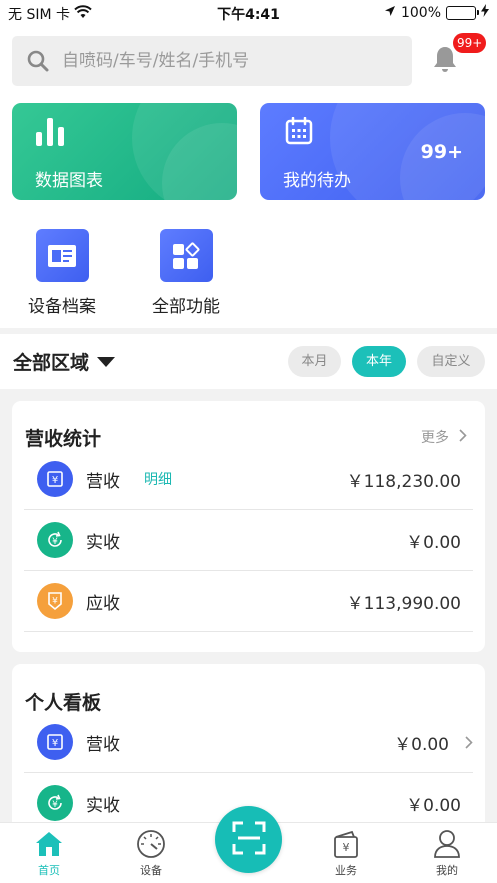  Describe the element at coordinates (447, 844) in the screenshot. I see `user-icon` at that location.